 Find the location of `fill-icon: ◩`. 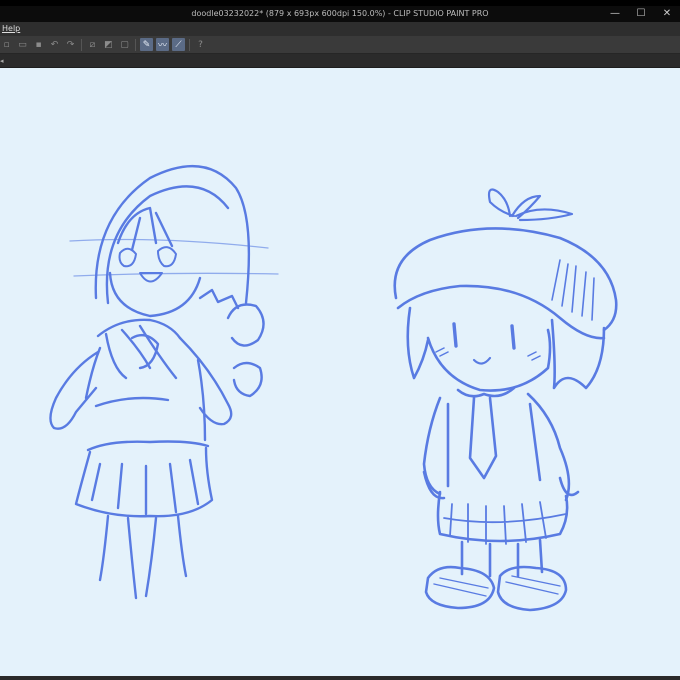

fill-icon: ◩ is located at coordinates (108, 44).